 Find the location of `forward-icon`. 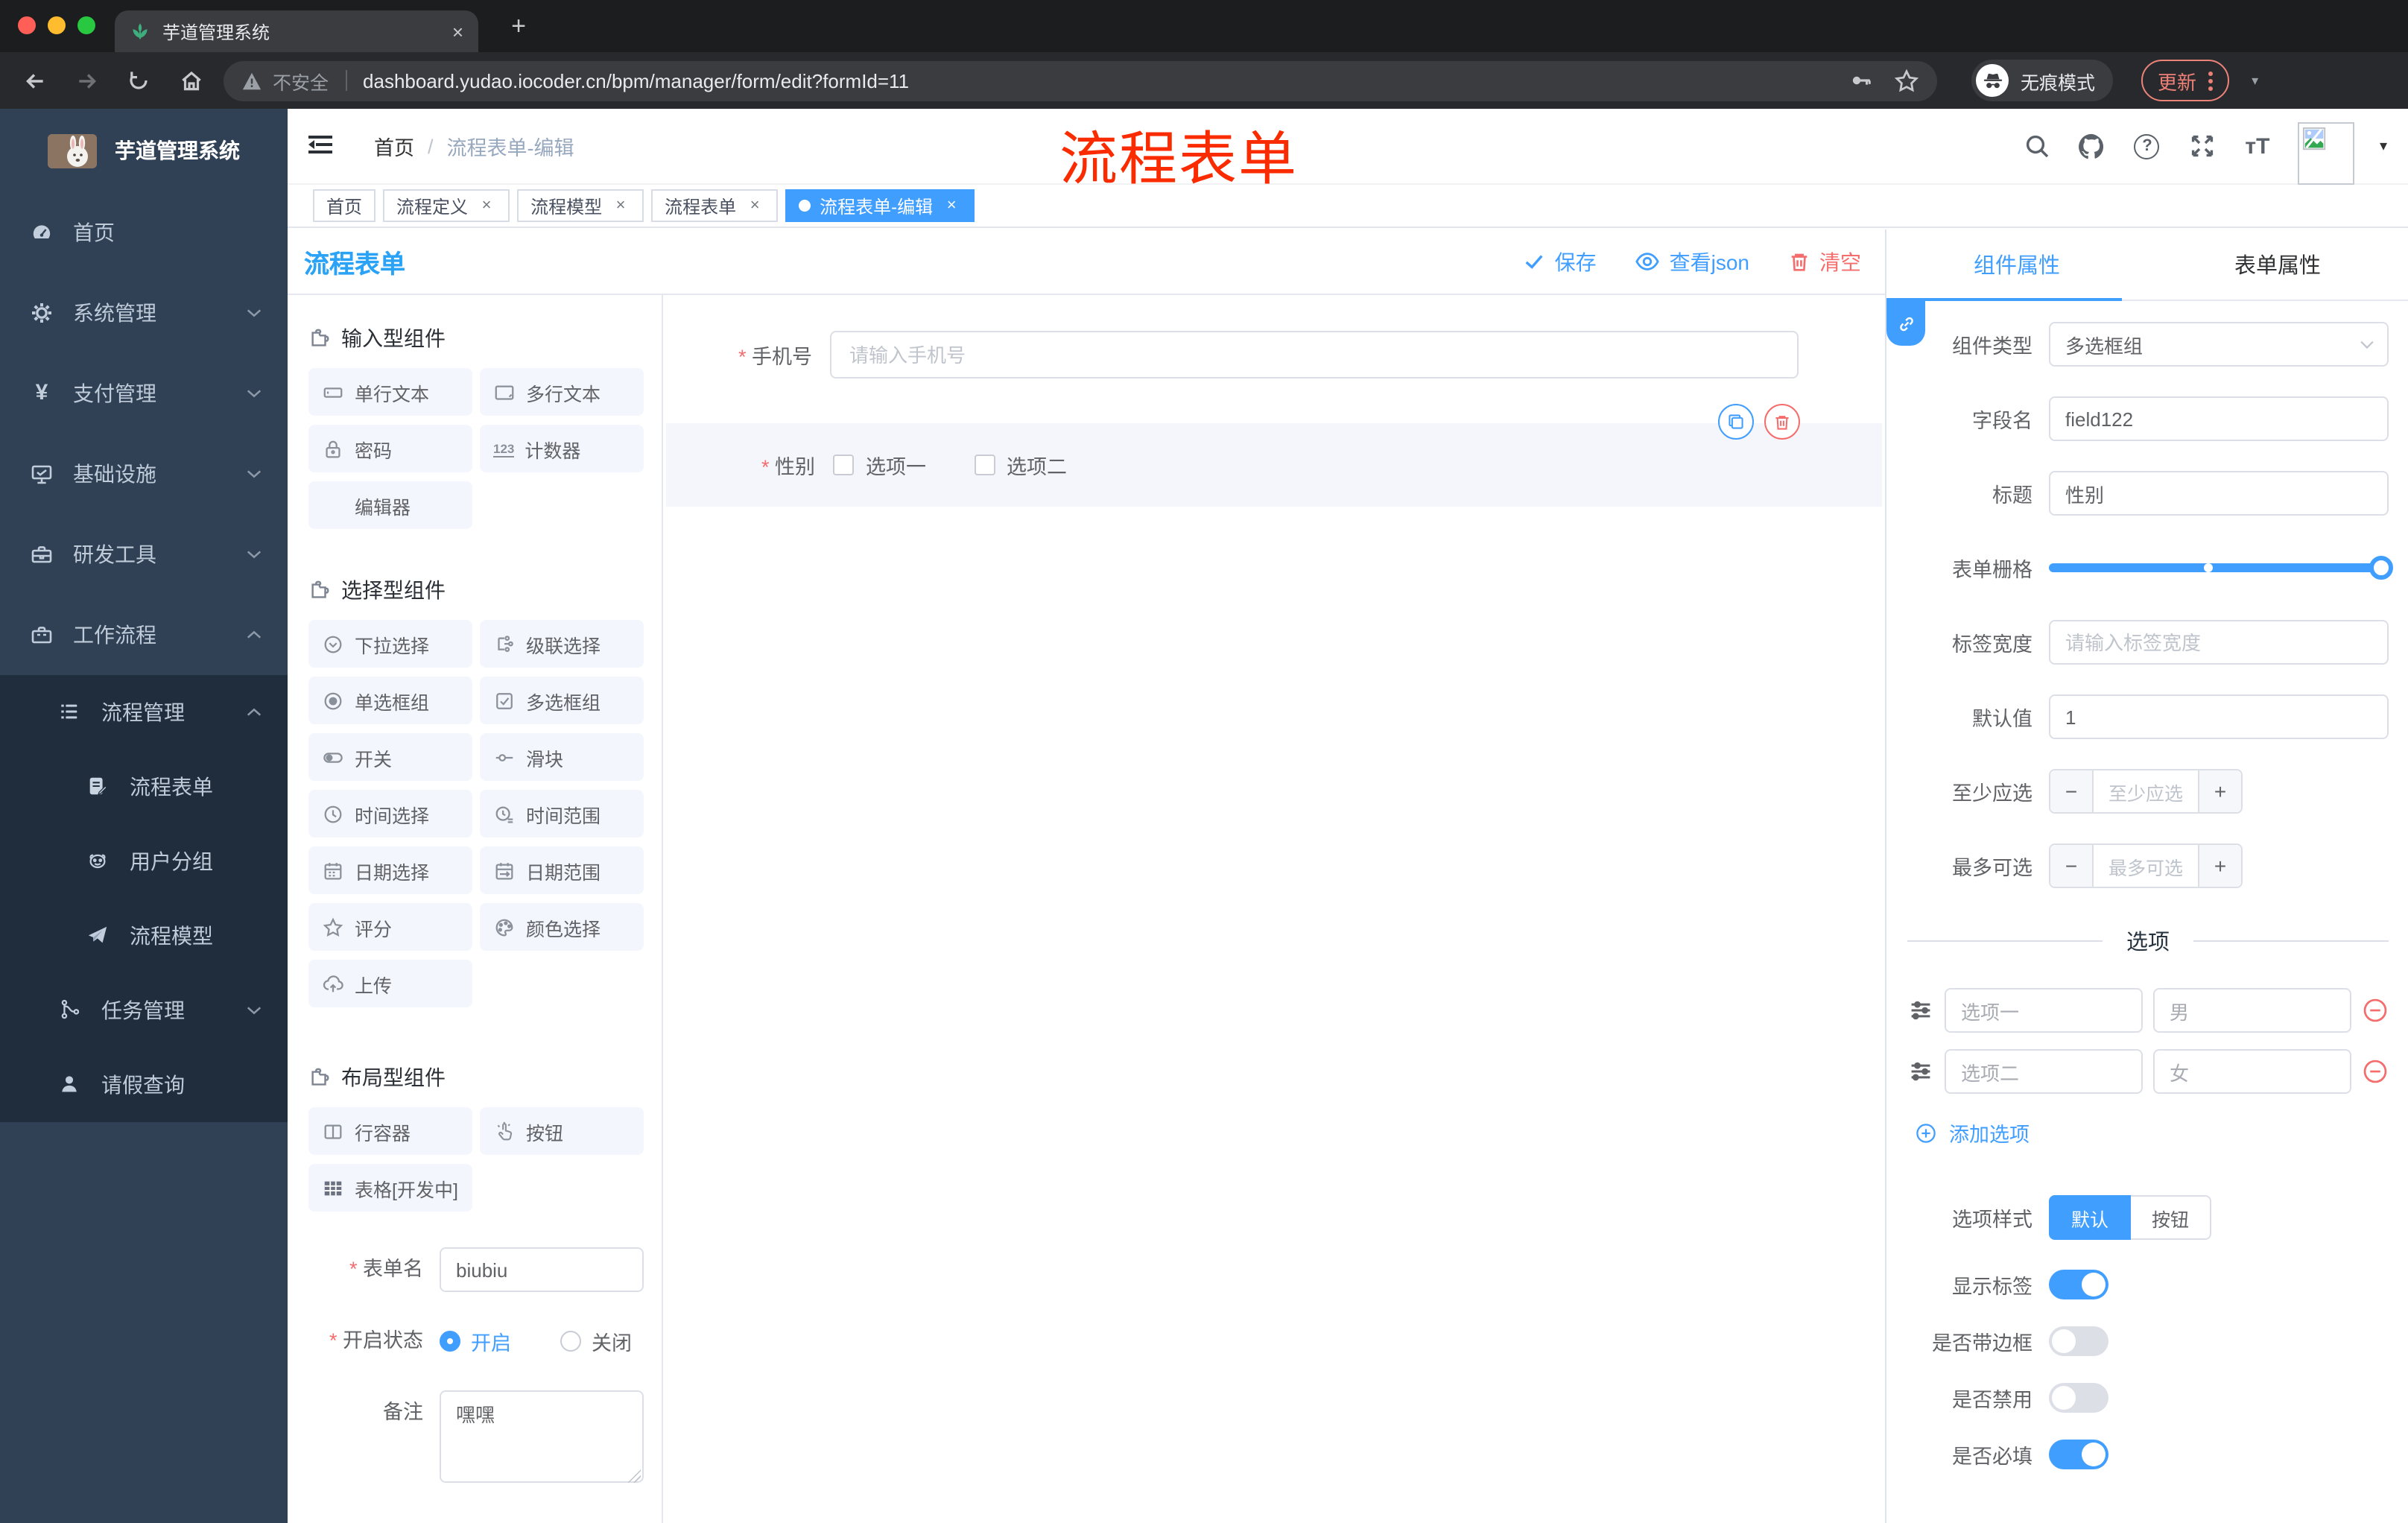

forward-icon is located at coordinates (86, 80).